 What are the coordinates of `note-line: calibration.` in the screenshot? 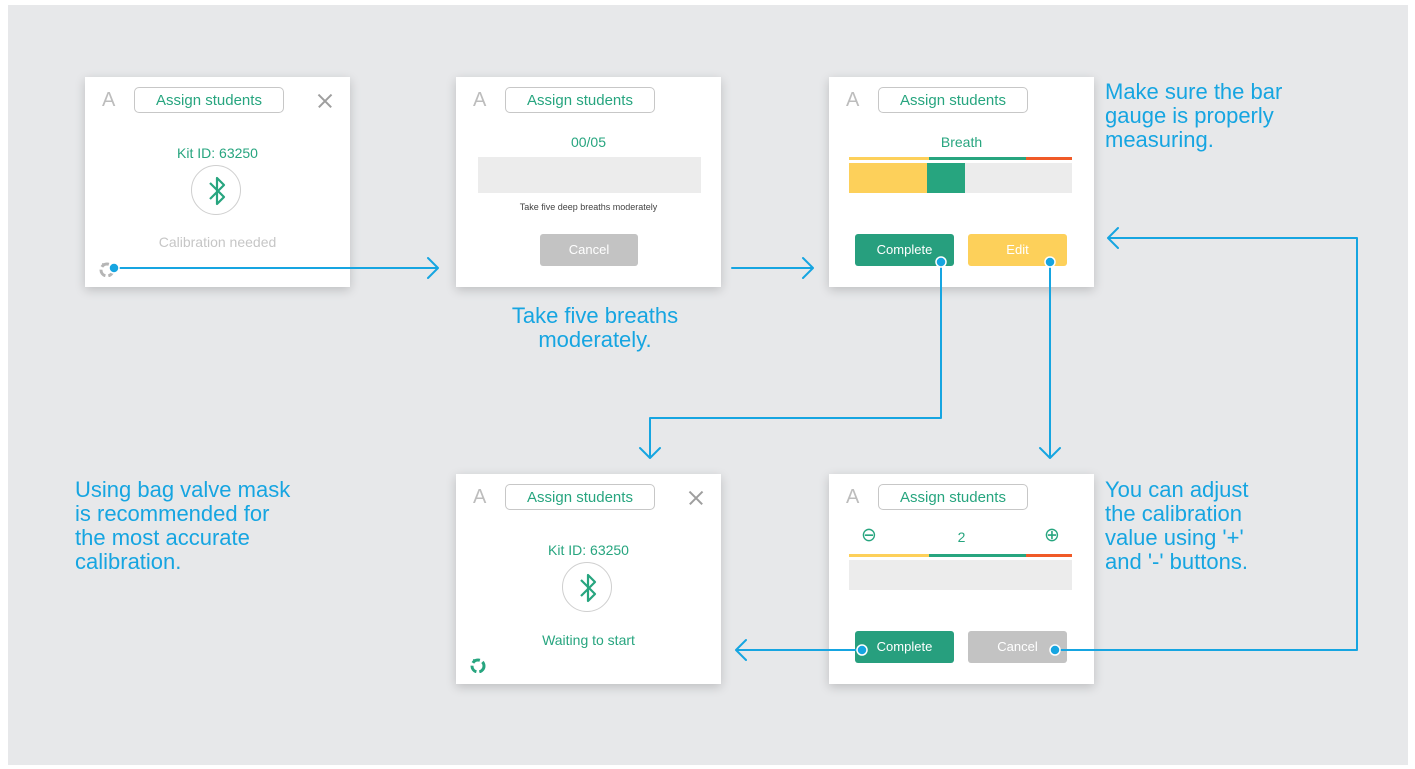 It's located at (128, 561).